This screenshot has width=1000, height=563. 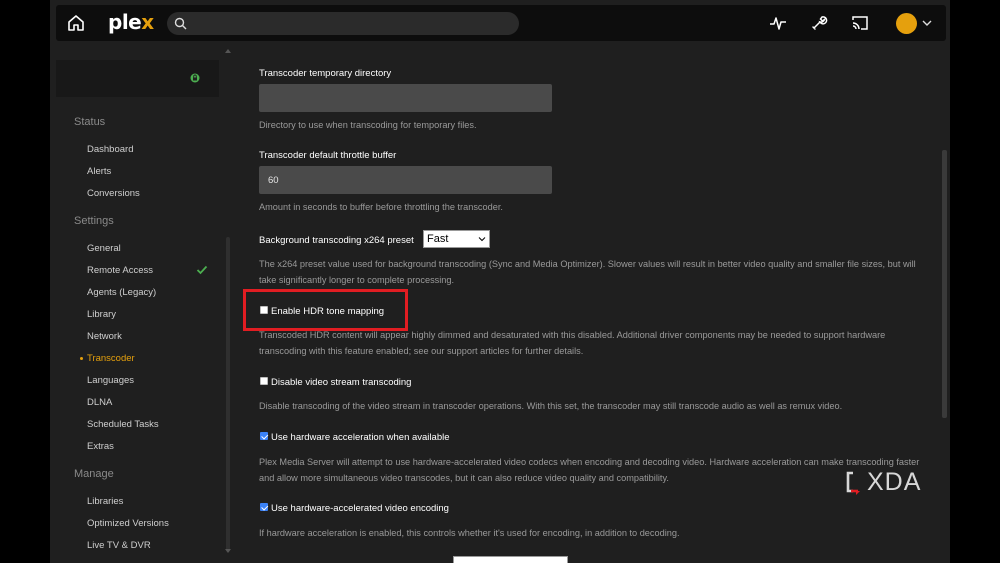 What do you see at coordinates (853, 483) in the screenshot?
I see `xda-logo-icon` at bounding box center [853, 483].